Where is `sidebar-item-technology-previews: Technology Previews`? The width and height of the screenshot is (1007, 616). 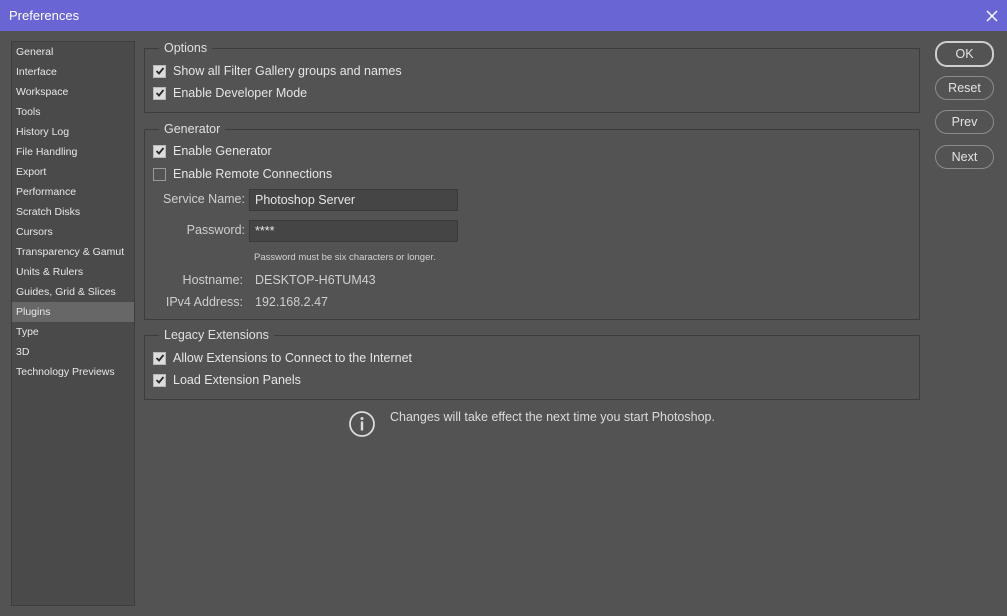
sidebar-item-technology-previews: Technology Previews is located at coordinates (73, 372).